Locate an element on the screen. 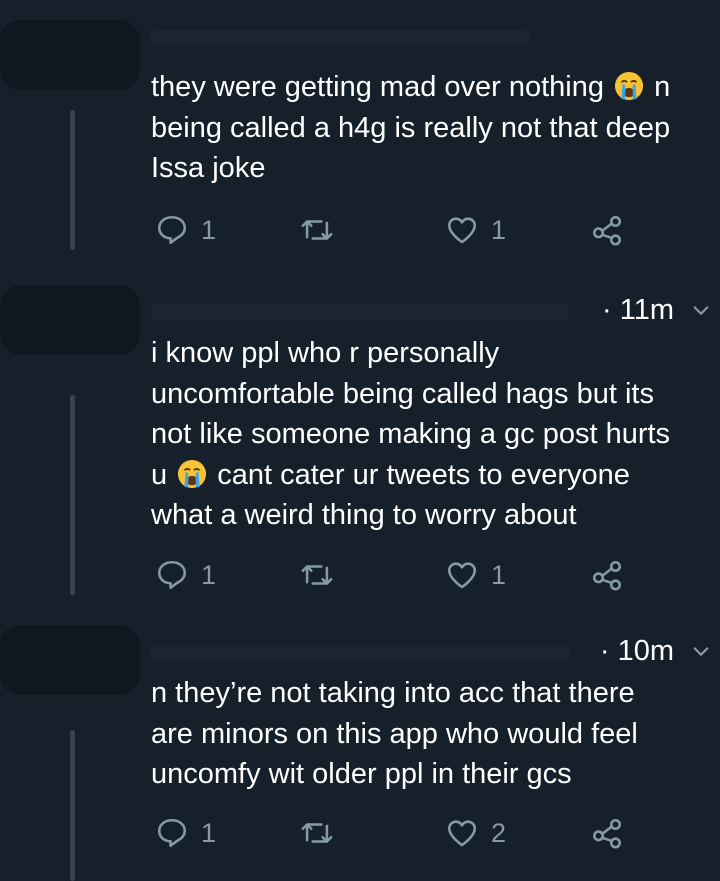 The image size is (720, 881). tweet-header: · 10m is located at coordinates (435, 653).